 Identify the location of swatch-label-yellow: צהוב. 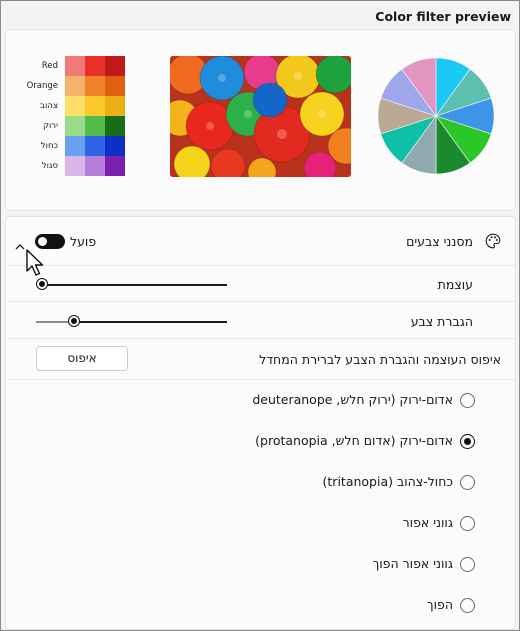
(49, 106).